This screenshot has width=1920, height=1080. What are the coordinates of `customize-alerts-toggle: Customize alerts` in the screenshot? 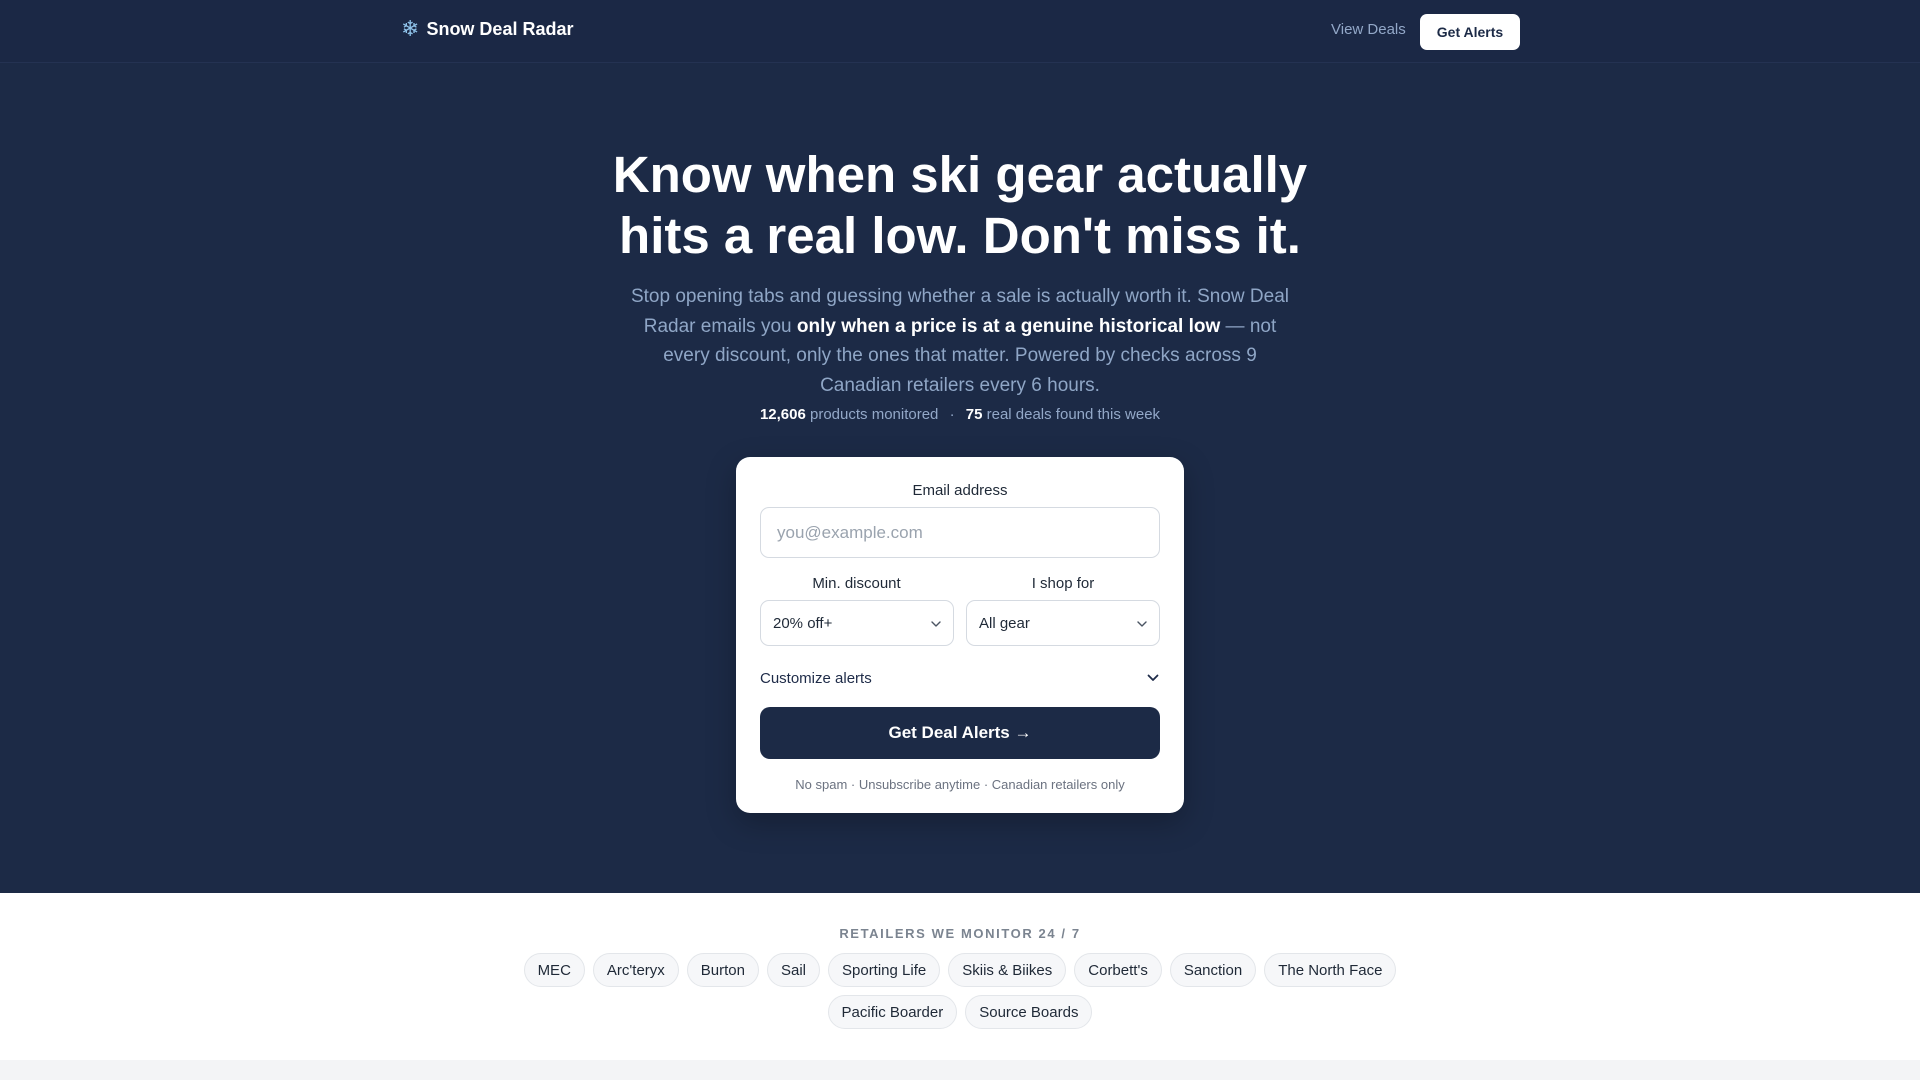 It's located at (960, 678).